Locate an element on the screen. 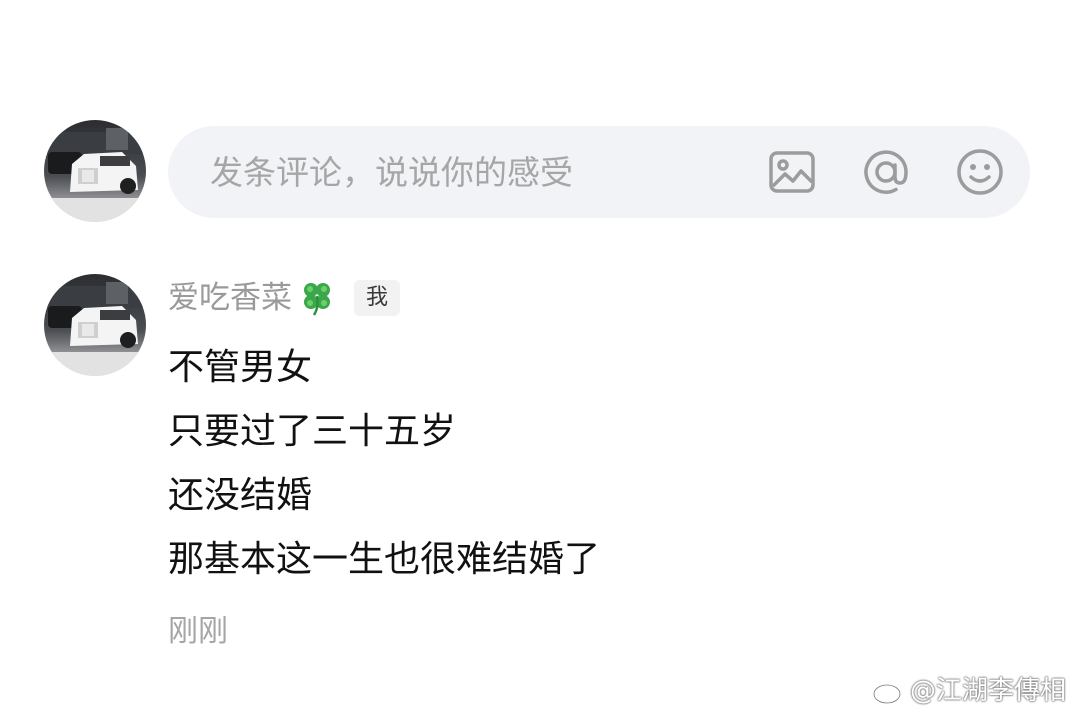  me-badge: 我 is located at coordinates (377, 298).